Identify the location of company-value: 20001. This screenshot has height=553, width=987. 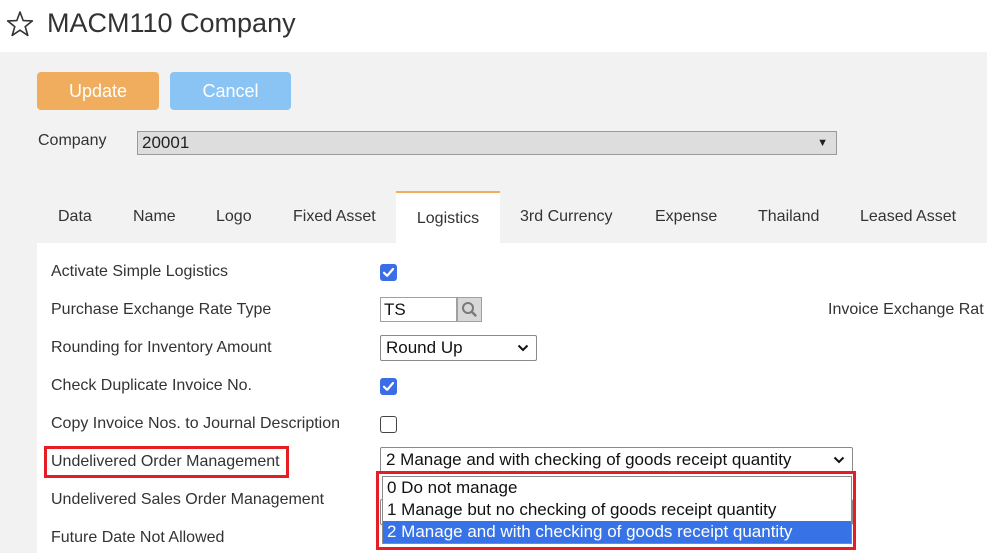
(166, 142).